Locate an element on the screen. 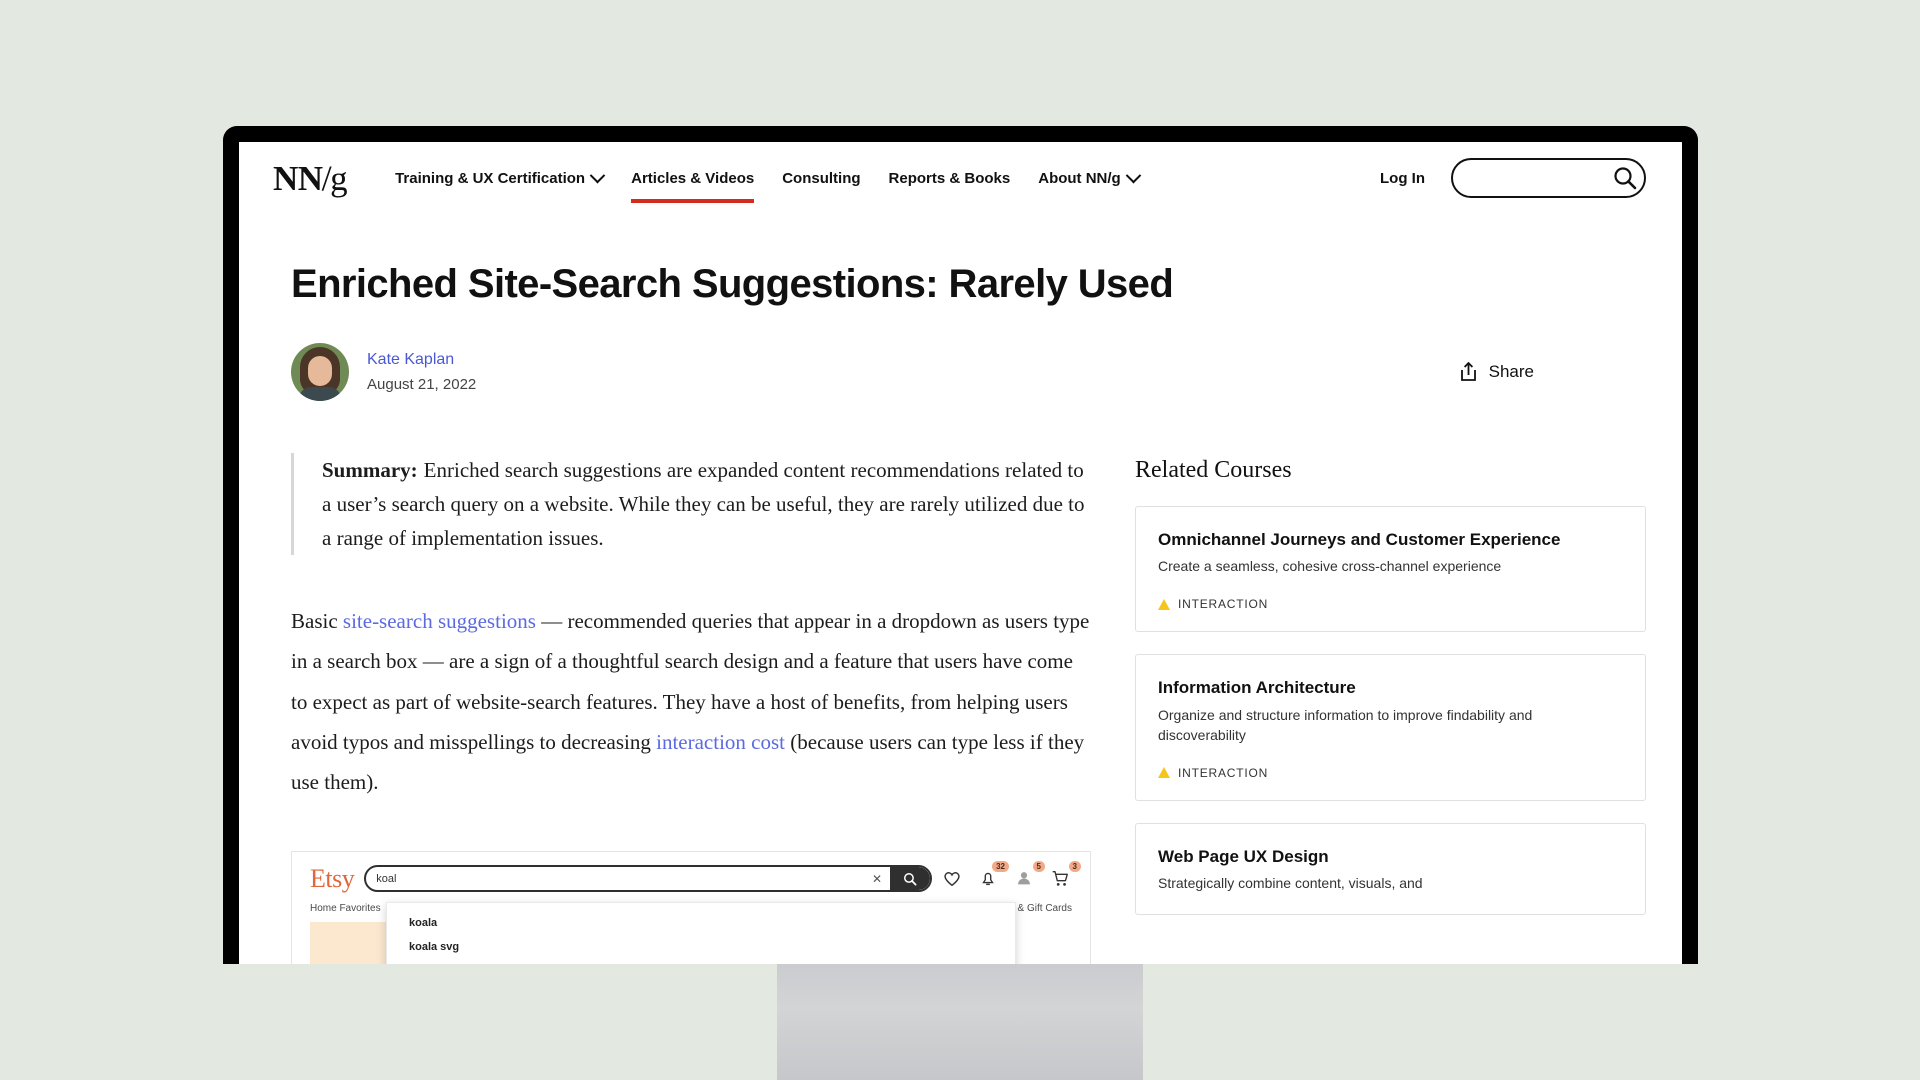 The height and width of the screenshot is (1080, 1920). etsy-icon-group: 32 5 3 is located at coordinates (1011, 875).